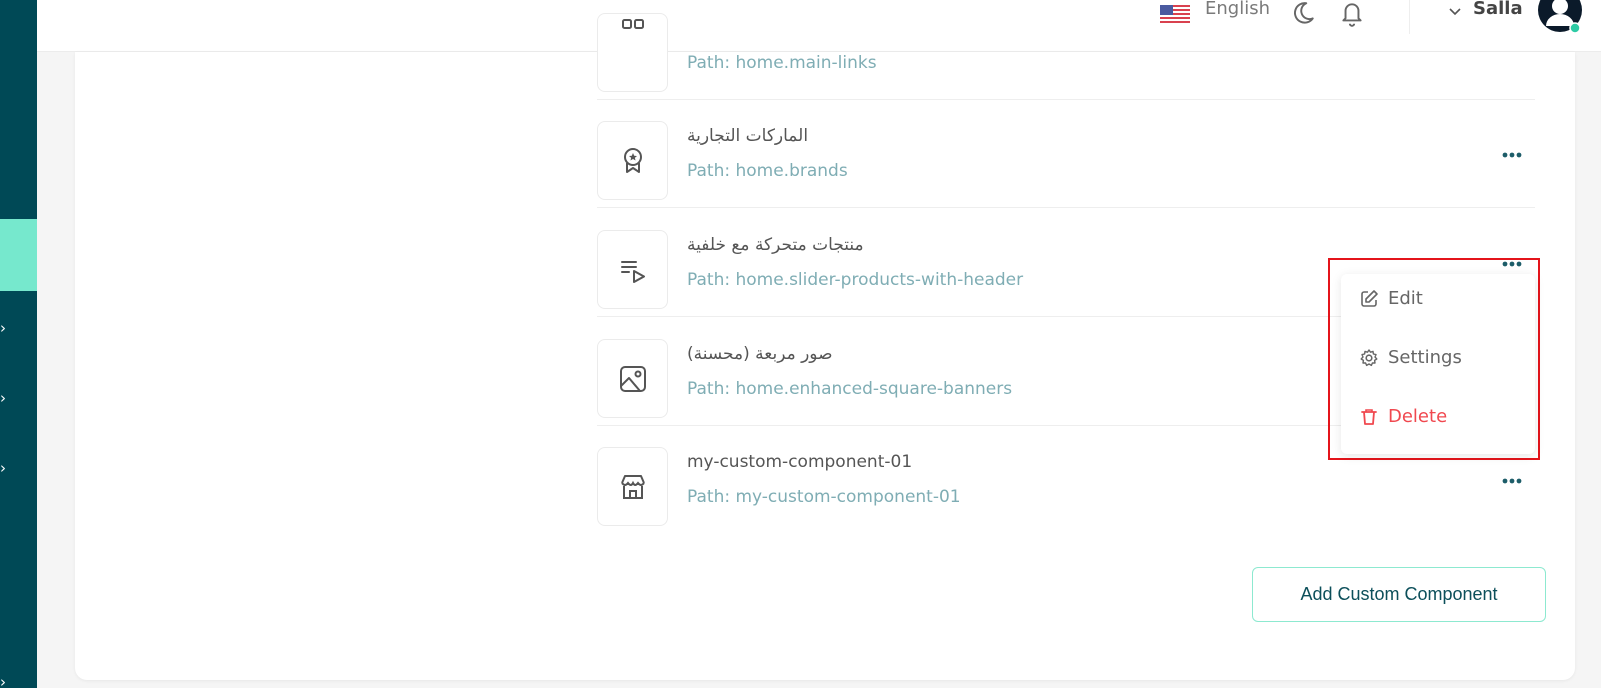  What do you see at coordinates (1575, 28) in the screenshot?
I see `online-status-dot` at bounding box center [1575, 28].